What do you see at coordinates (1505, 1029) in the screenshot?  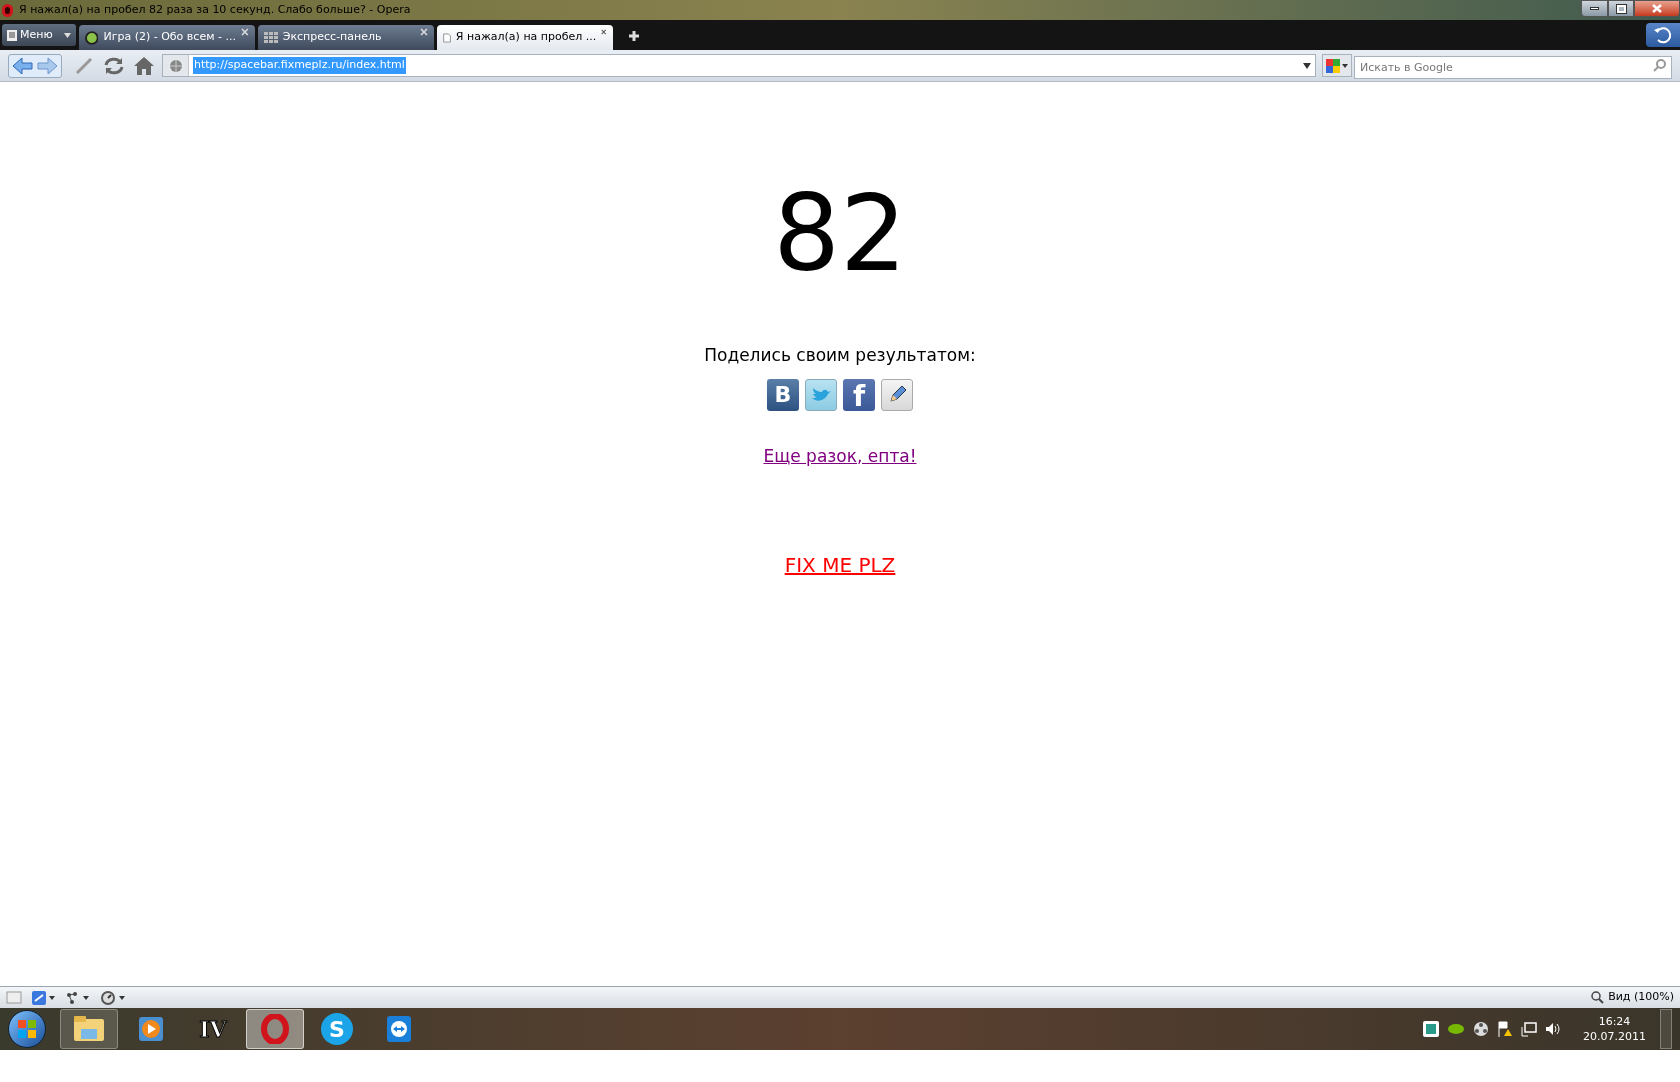 I see `flag-warning-icon` at bounding box center [1505, 1029].